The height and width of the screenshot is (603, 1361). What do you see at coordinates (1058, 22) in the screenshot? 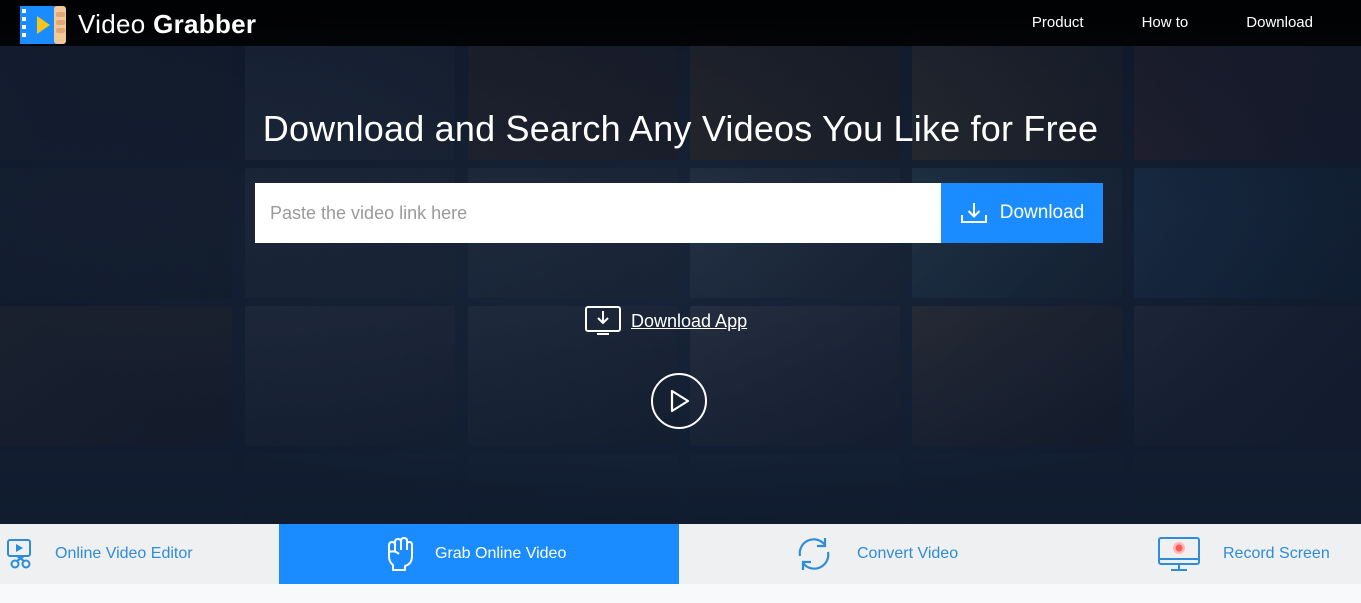
I see `nav-item-product: Product` at bounding box center [1058, 22].